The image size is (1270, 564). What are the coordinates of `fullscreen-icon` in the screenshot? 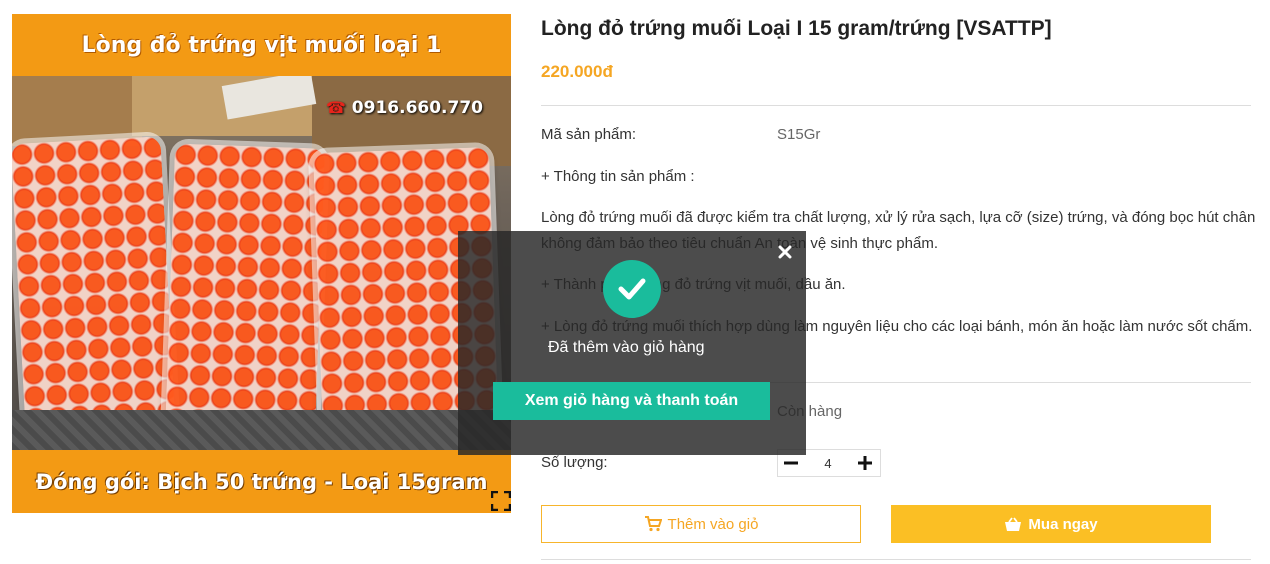 It's located at (500, 501).